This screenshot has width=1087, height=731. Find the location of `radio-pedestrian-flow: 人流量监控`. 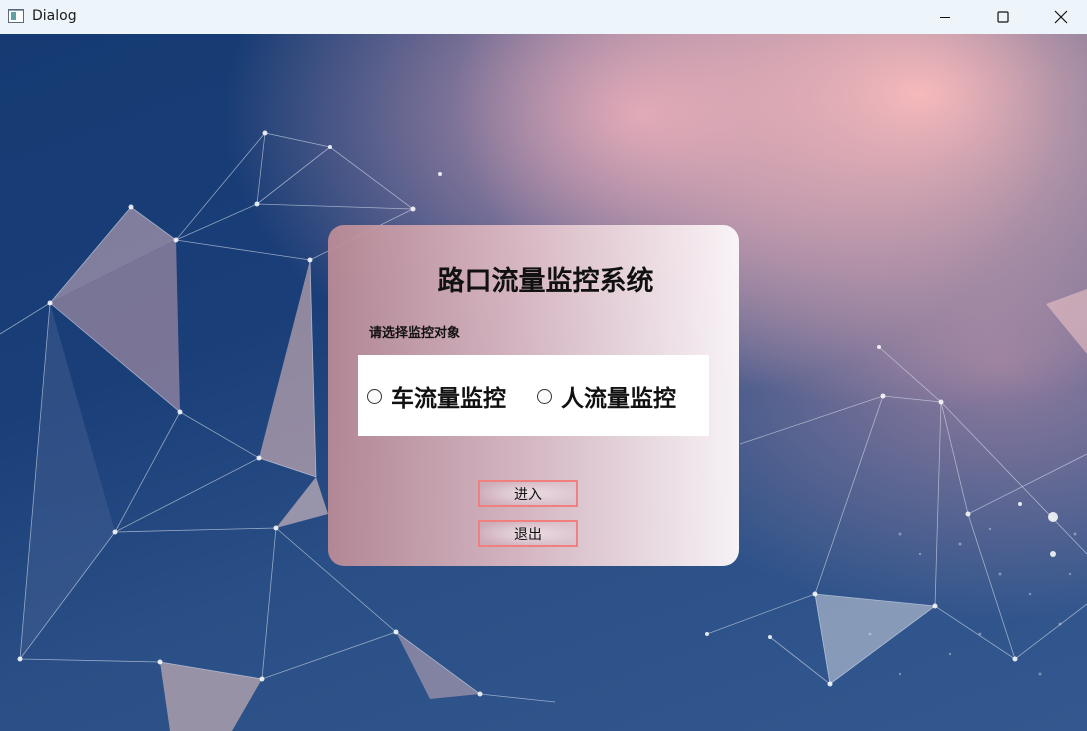

radio-pedestrian-flow: 人流量监控 is located at coordinates (606, 396).